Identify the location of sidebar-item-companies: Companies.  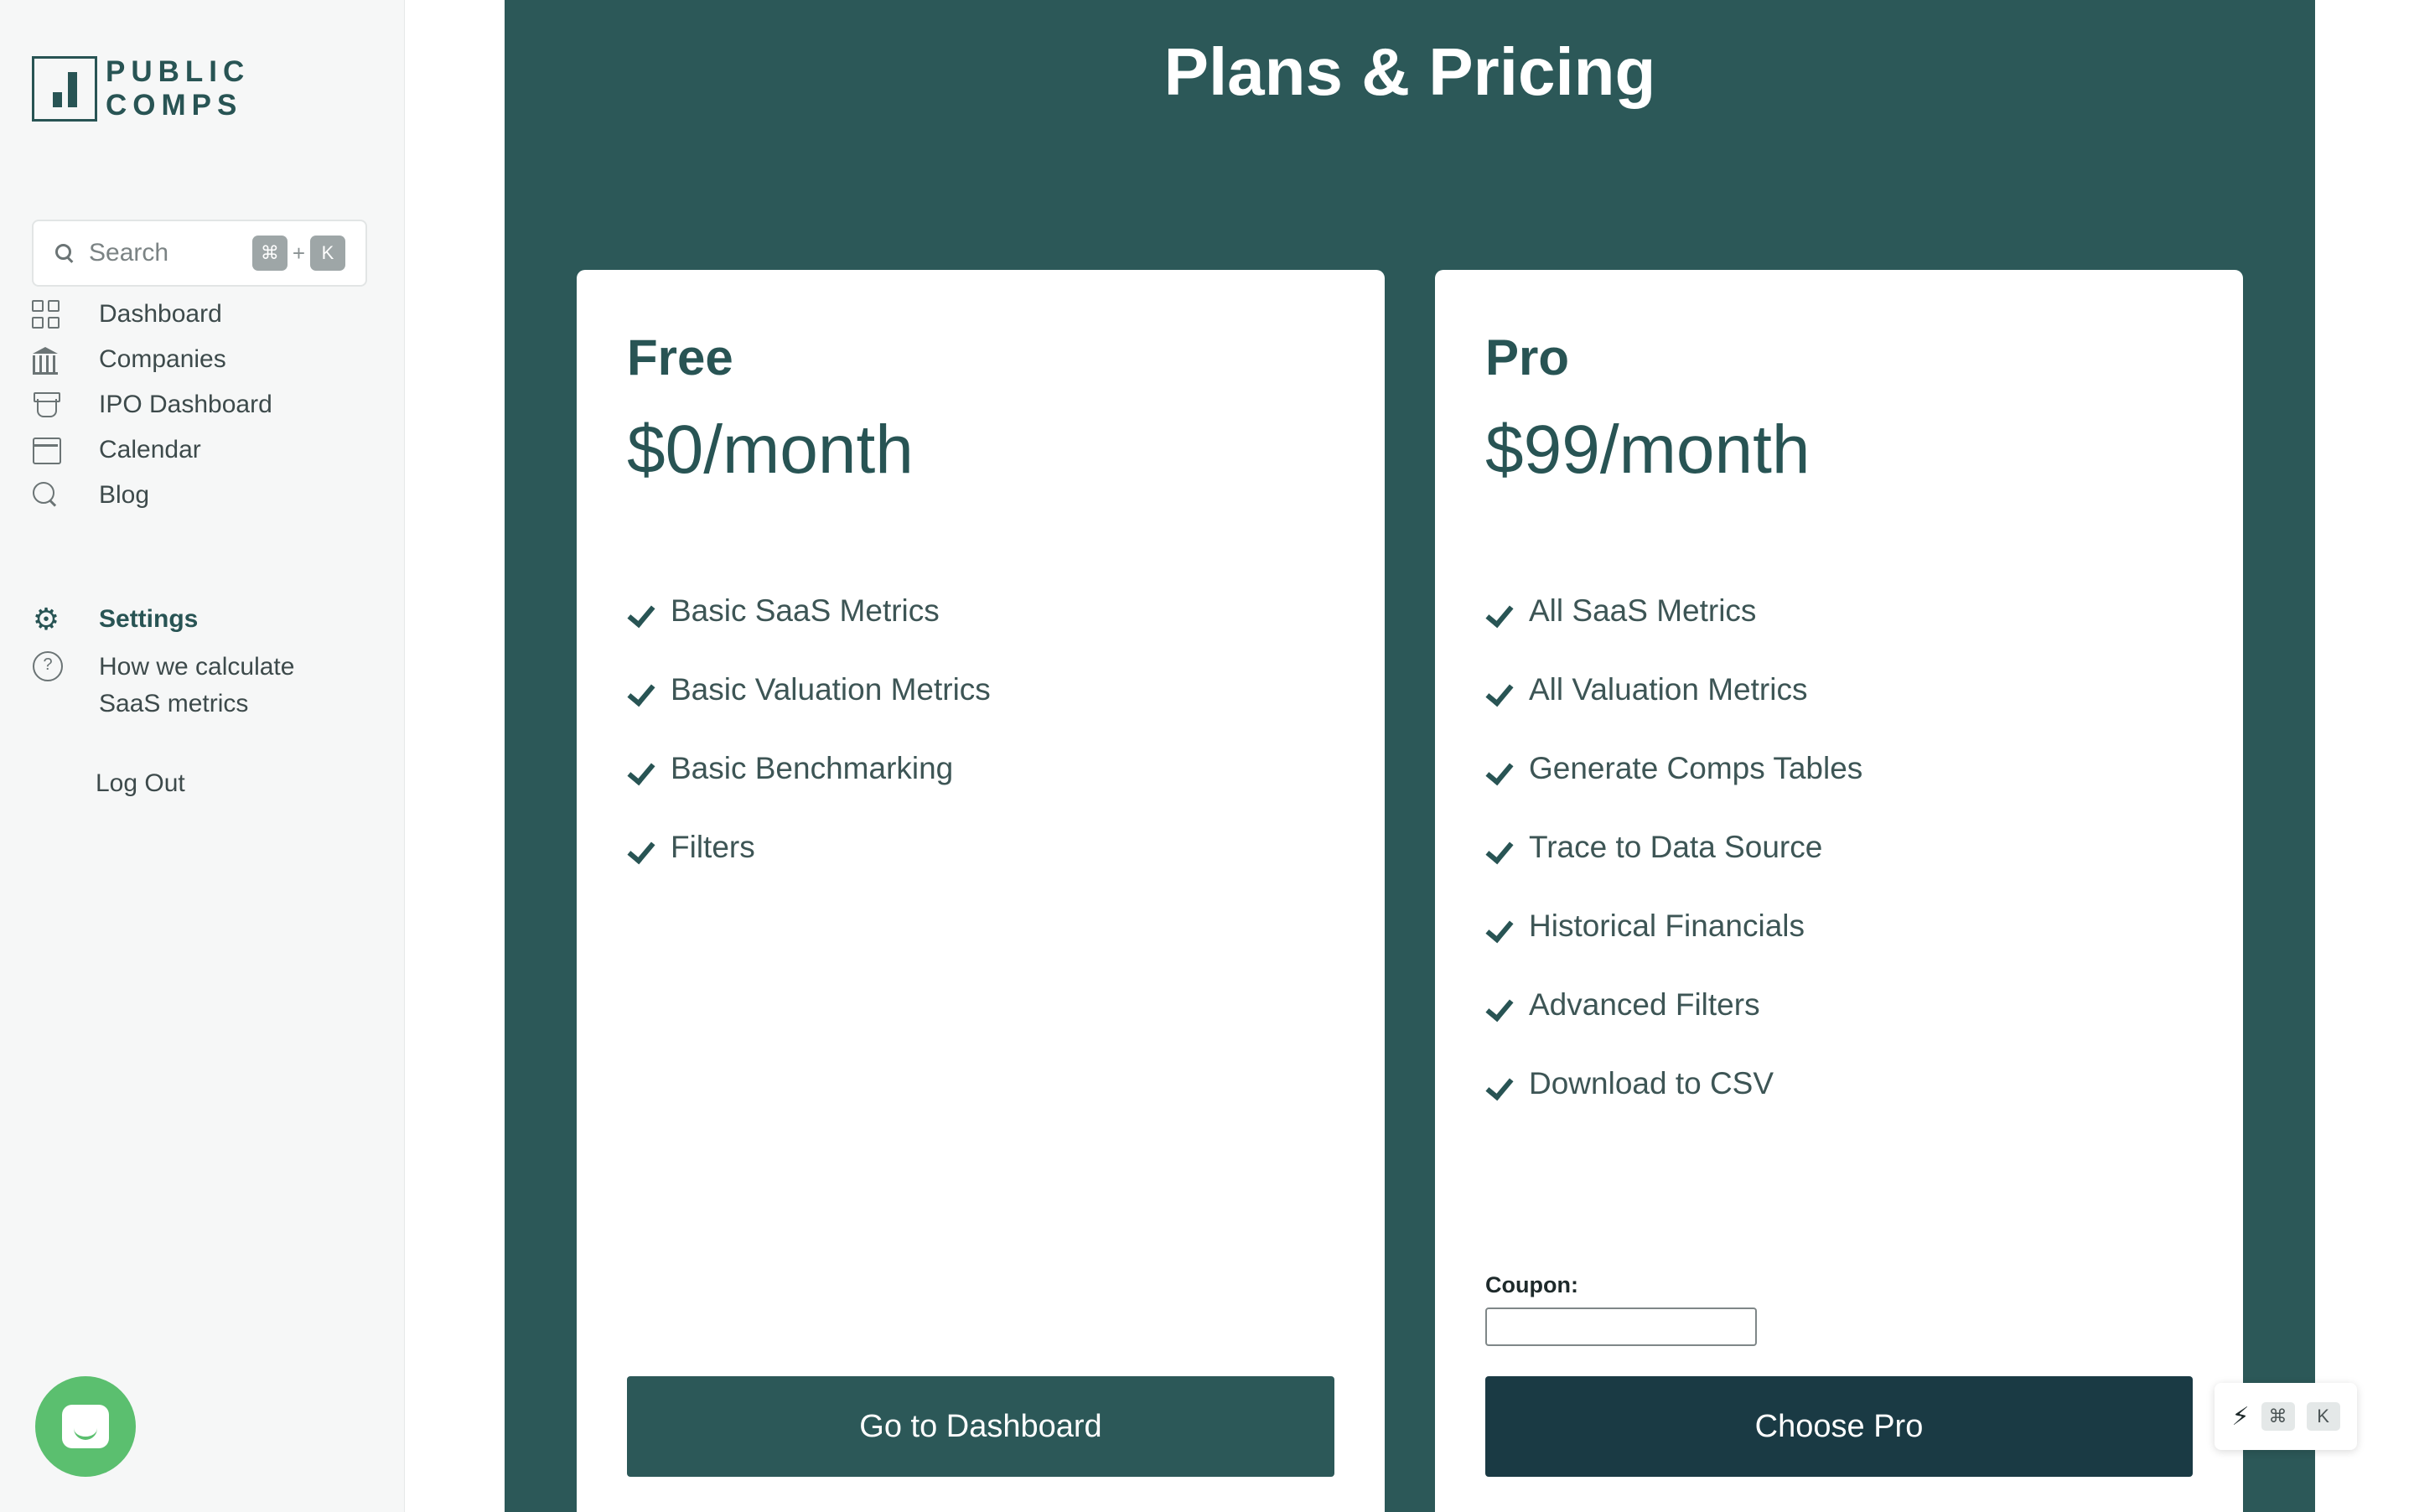
(162, 359).